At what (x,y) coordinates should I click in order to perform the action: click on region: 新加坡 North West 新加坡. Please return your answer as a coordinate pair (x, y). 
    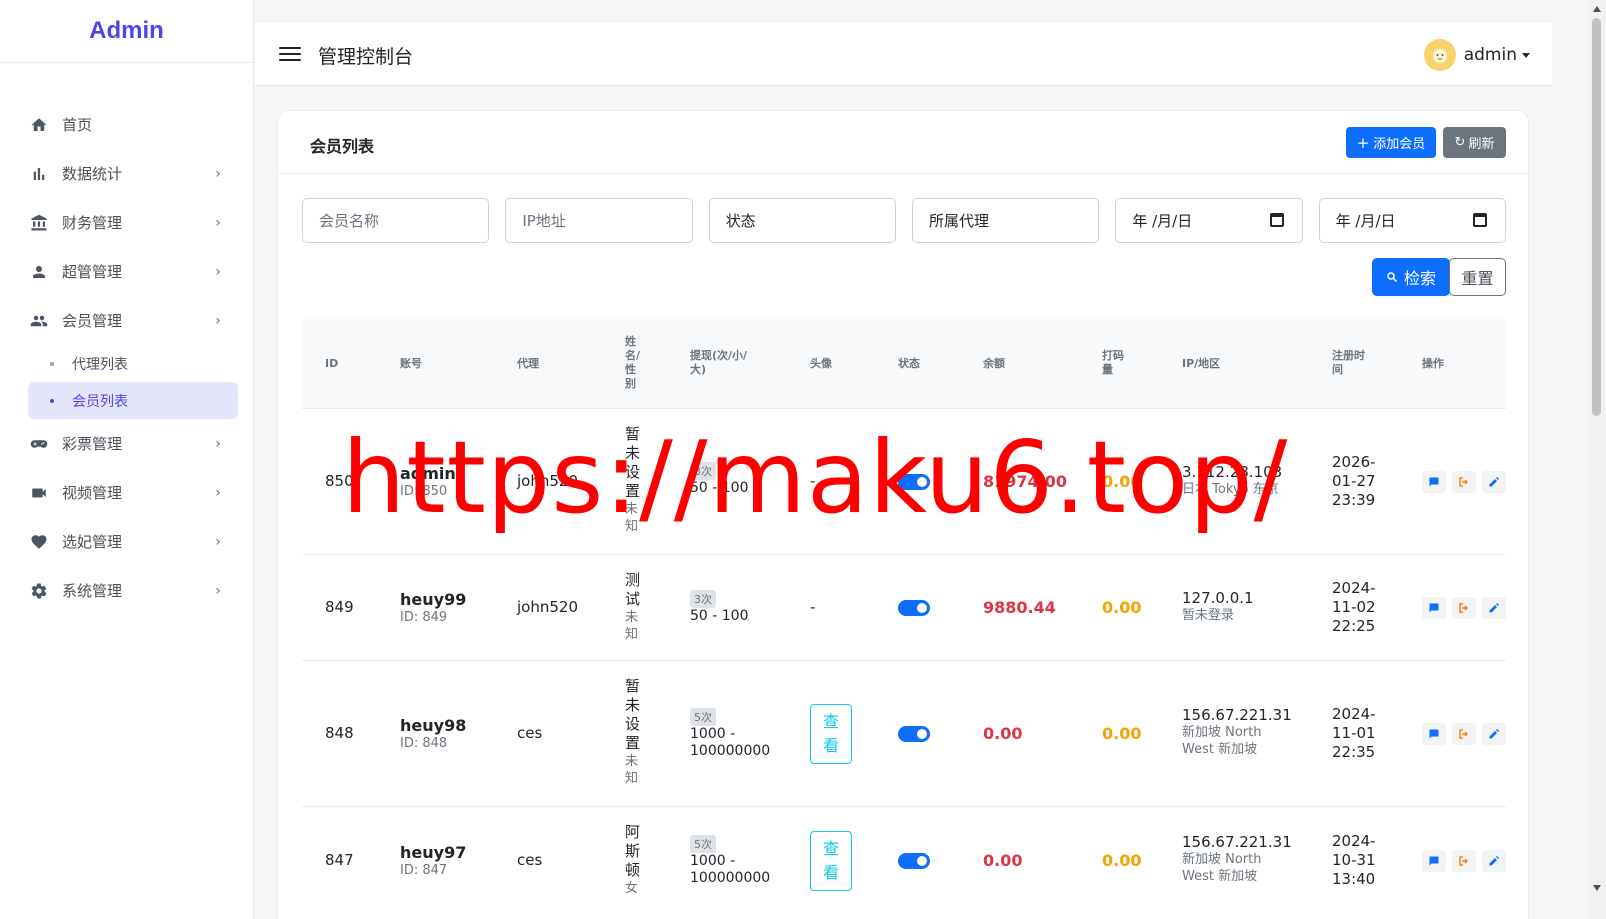
    Looking at the image, I should click on (1222, 741).